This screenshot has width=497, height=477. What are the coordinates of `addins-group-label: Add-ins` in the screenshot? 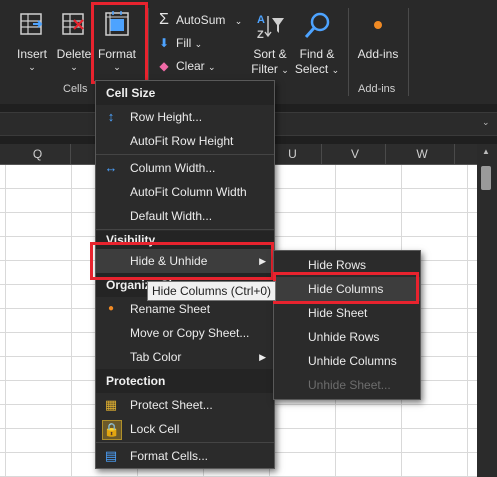 It's located at (377, 89).